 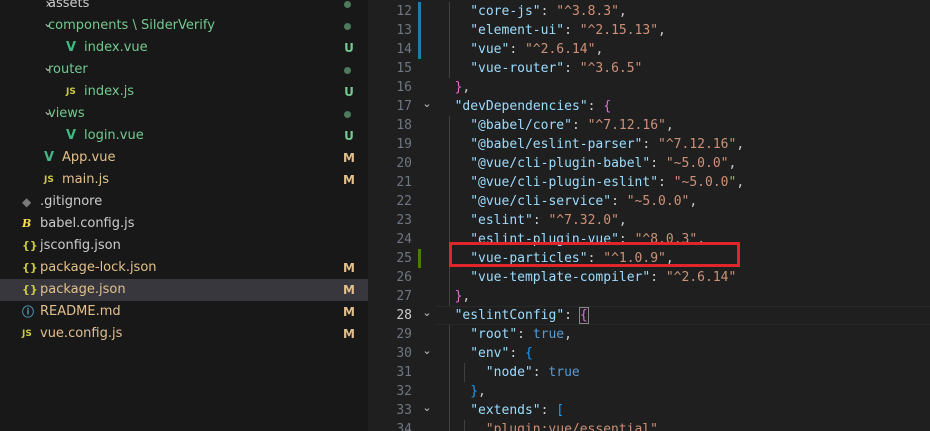 I want to click on code-line: 14 "vue": "^2.6.14",, so click(x=649, y=49).